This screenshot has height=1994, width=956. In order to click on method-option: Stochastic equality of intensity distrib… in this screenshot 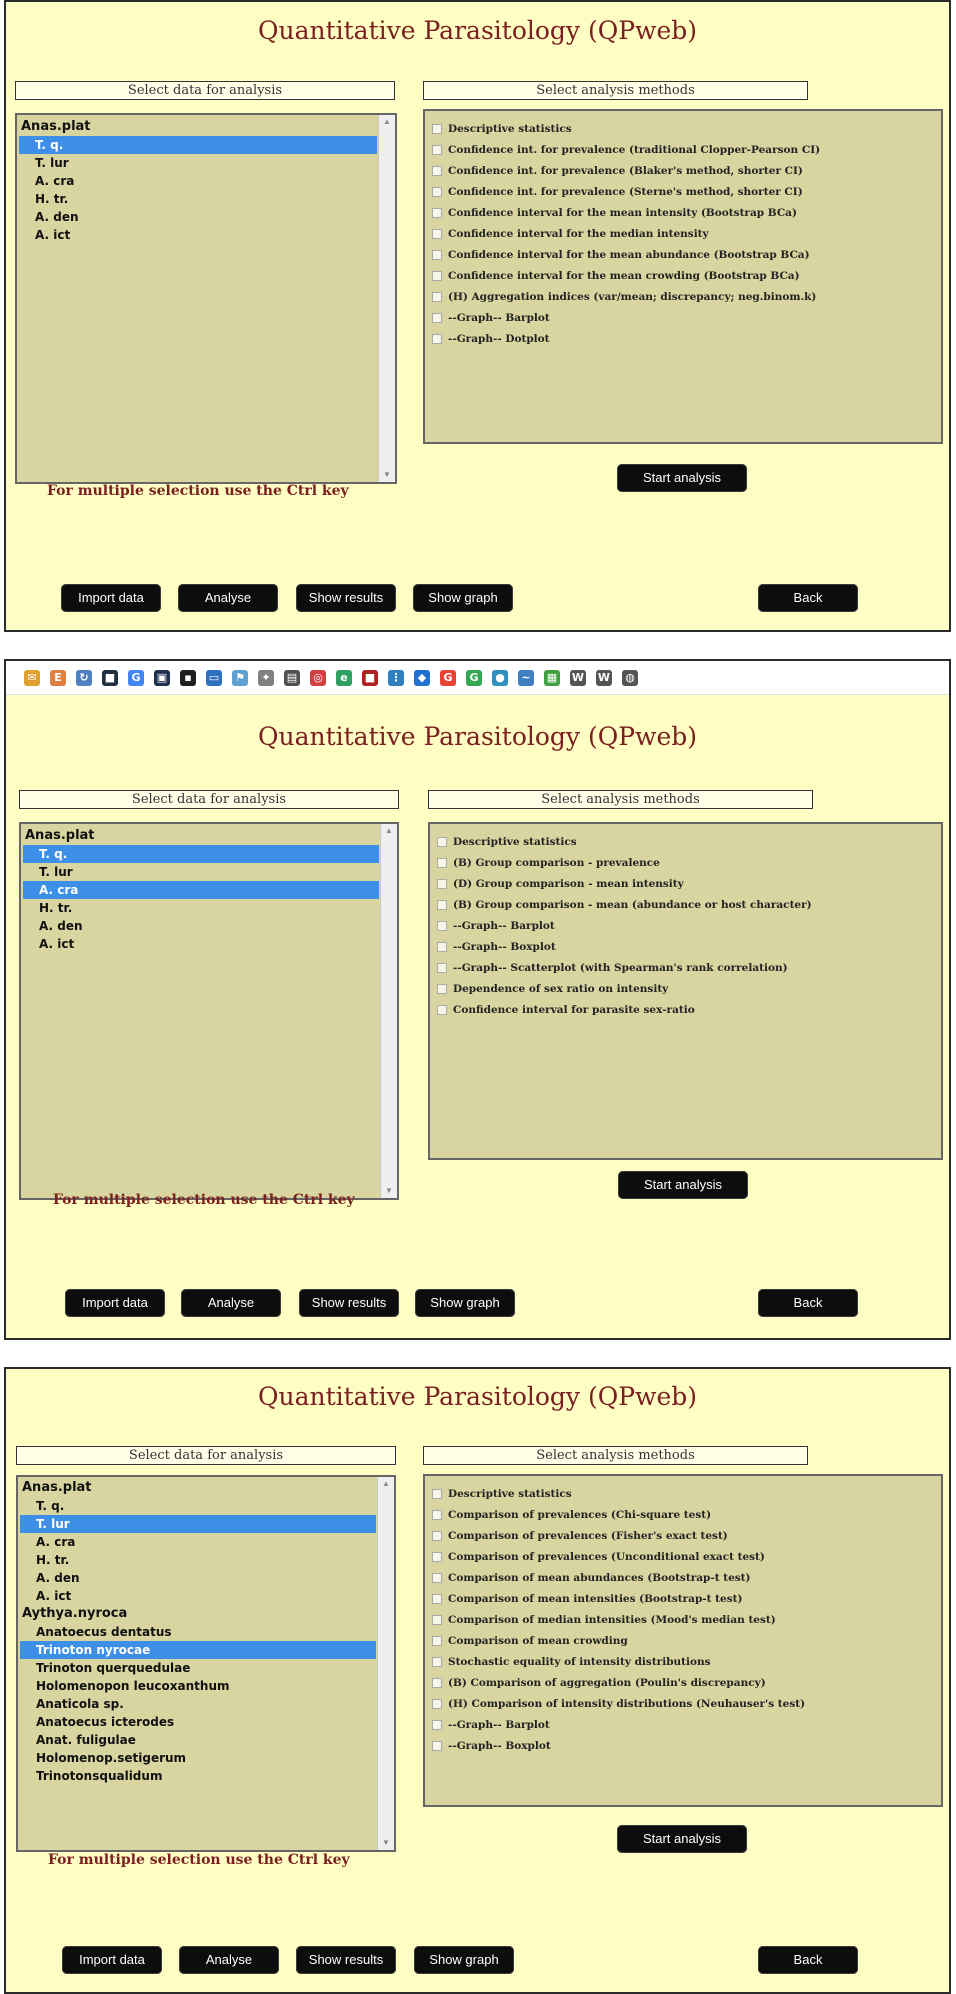, I will do `click(683, 1661)`.